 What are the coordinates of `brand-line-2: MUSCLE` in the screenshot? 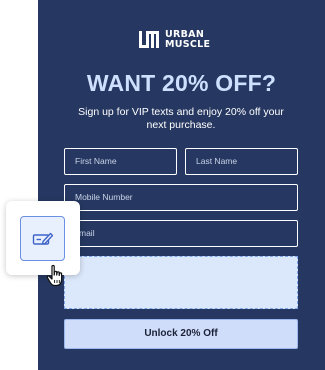 It's located at (188, 44).